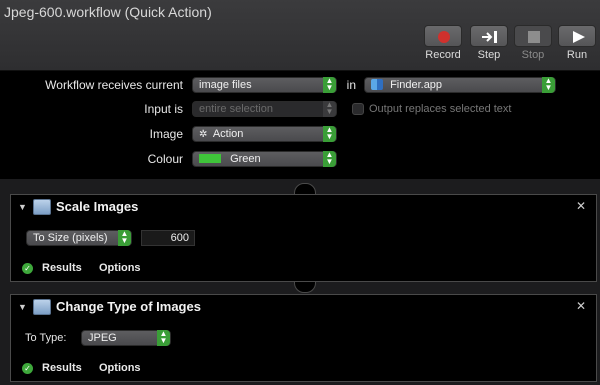 The width and height of the screenshot is (600, 385). I want to click on action-title: Change Type of Images, so click(128, 306).